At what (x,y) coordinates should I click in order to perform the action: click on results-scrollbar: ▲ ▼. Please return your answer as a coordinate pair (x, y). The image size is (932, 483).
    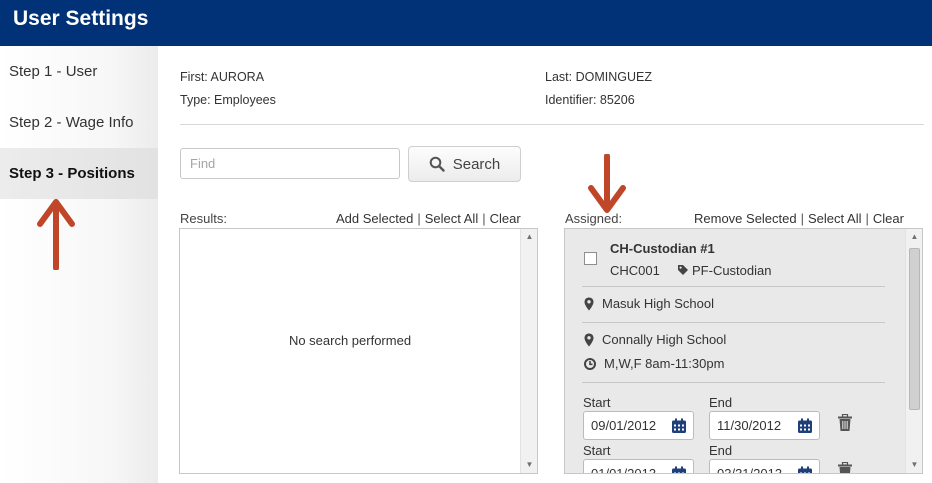
    Looking at the image, I should click on (528, 351).